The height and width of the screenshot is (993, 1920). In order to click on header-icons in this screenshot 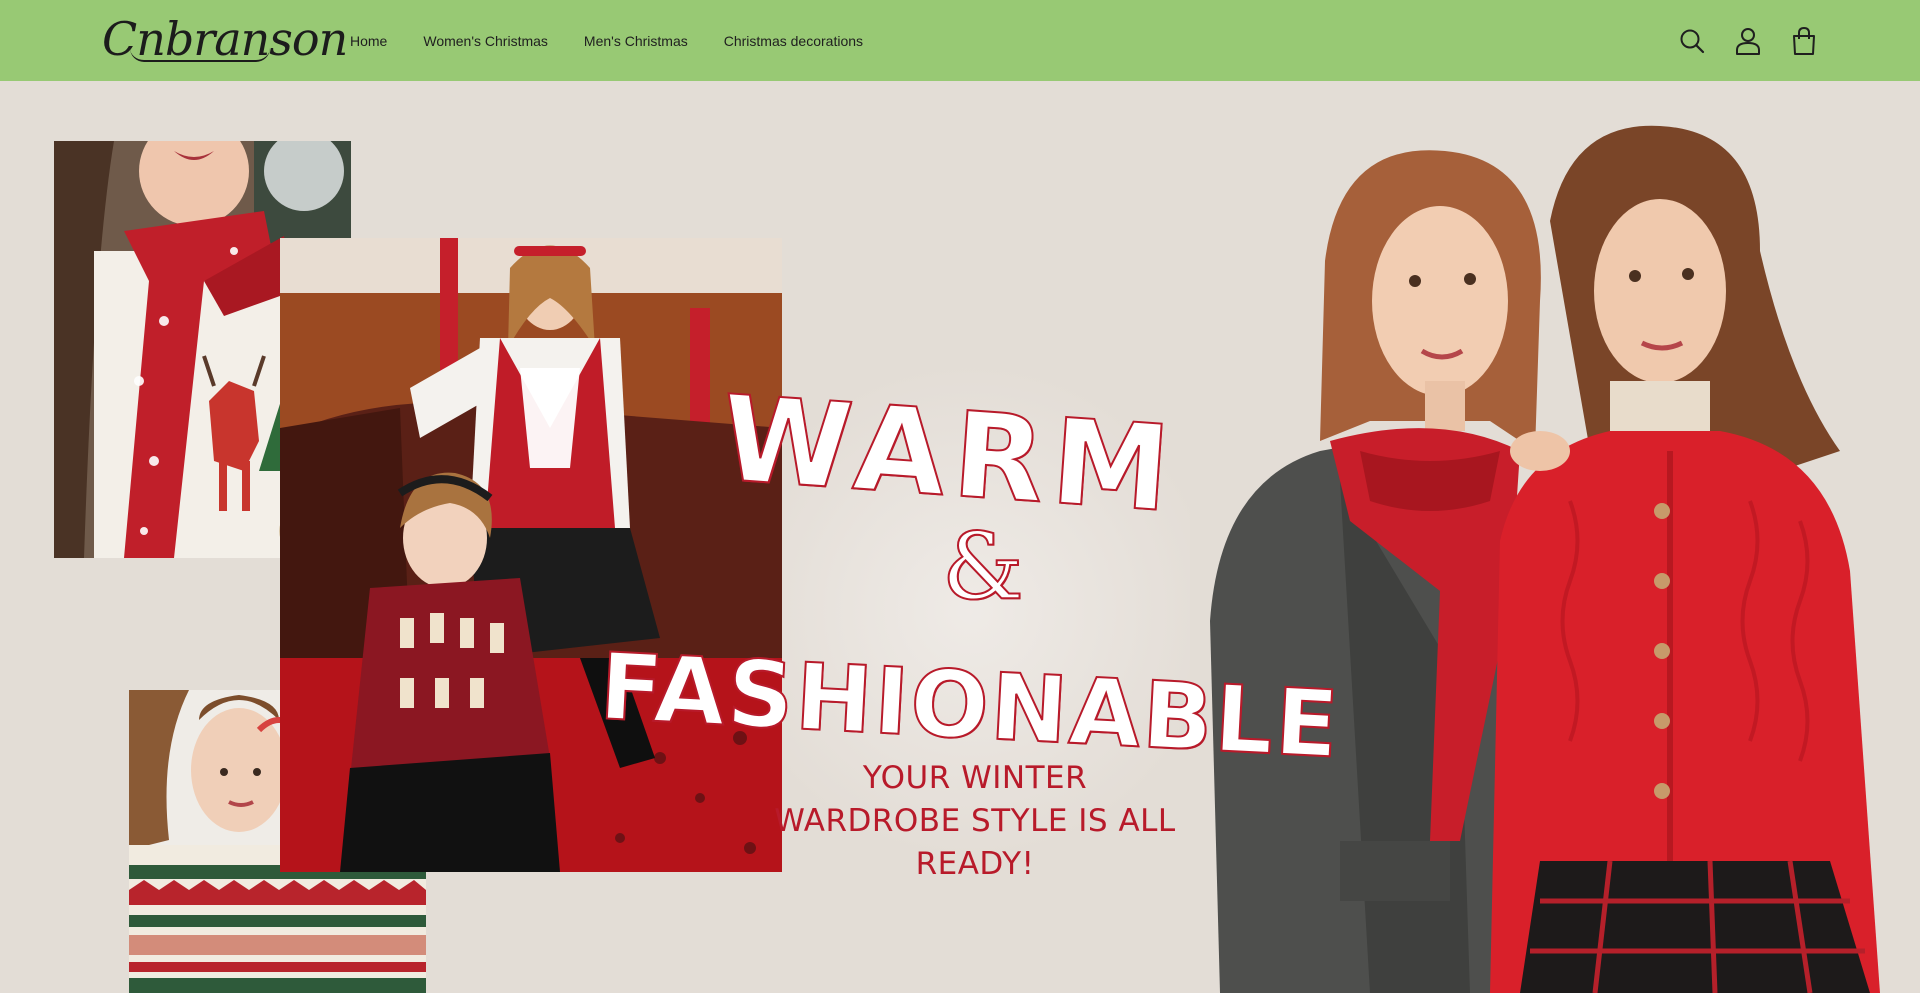, I will do `click(1748, 40)`.